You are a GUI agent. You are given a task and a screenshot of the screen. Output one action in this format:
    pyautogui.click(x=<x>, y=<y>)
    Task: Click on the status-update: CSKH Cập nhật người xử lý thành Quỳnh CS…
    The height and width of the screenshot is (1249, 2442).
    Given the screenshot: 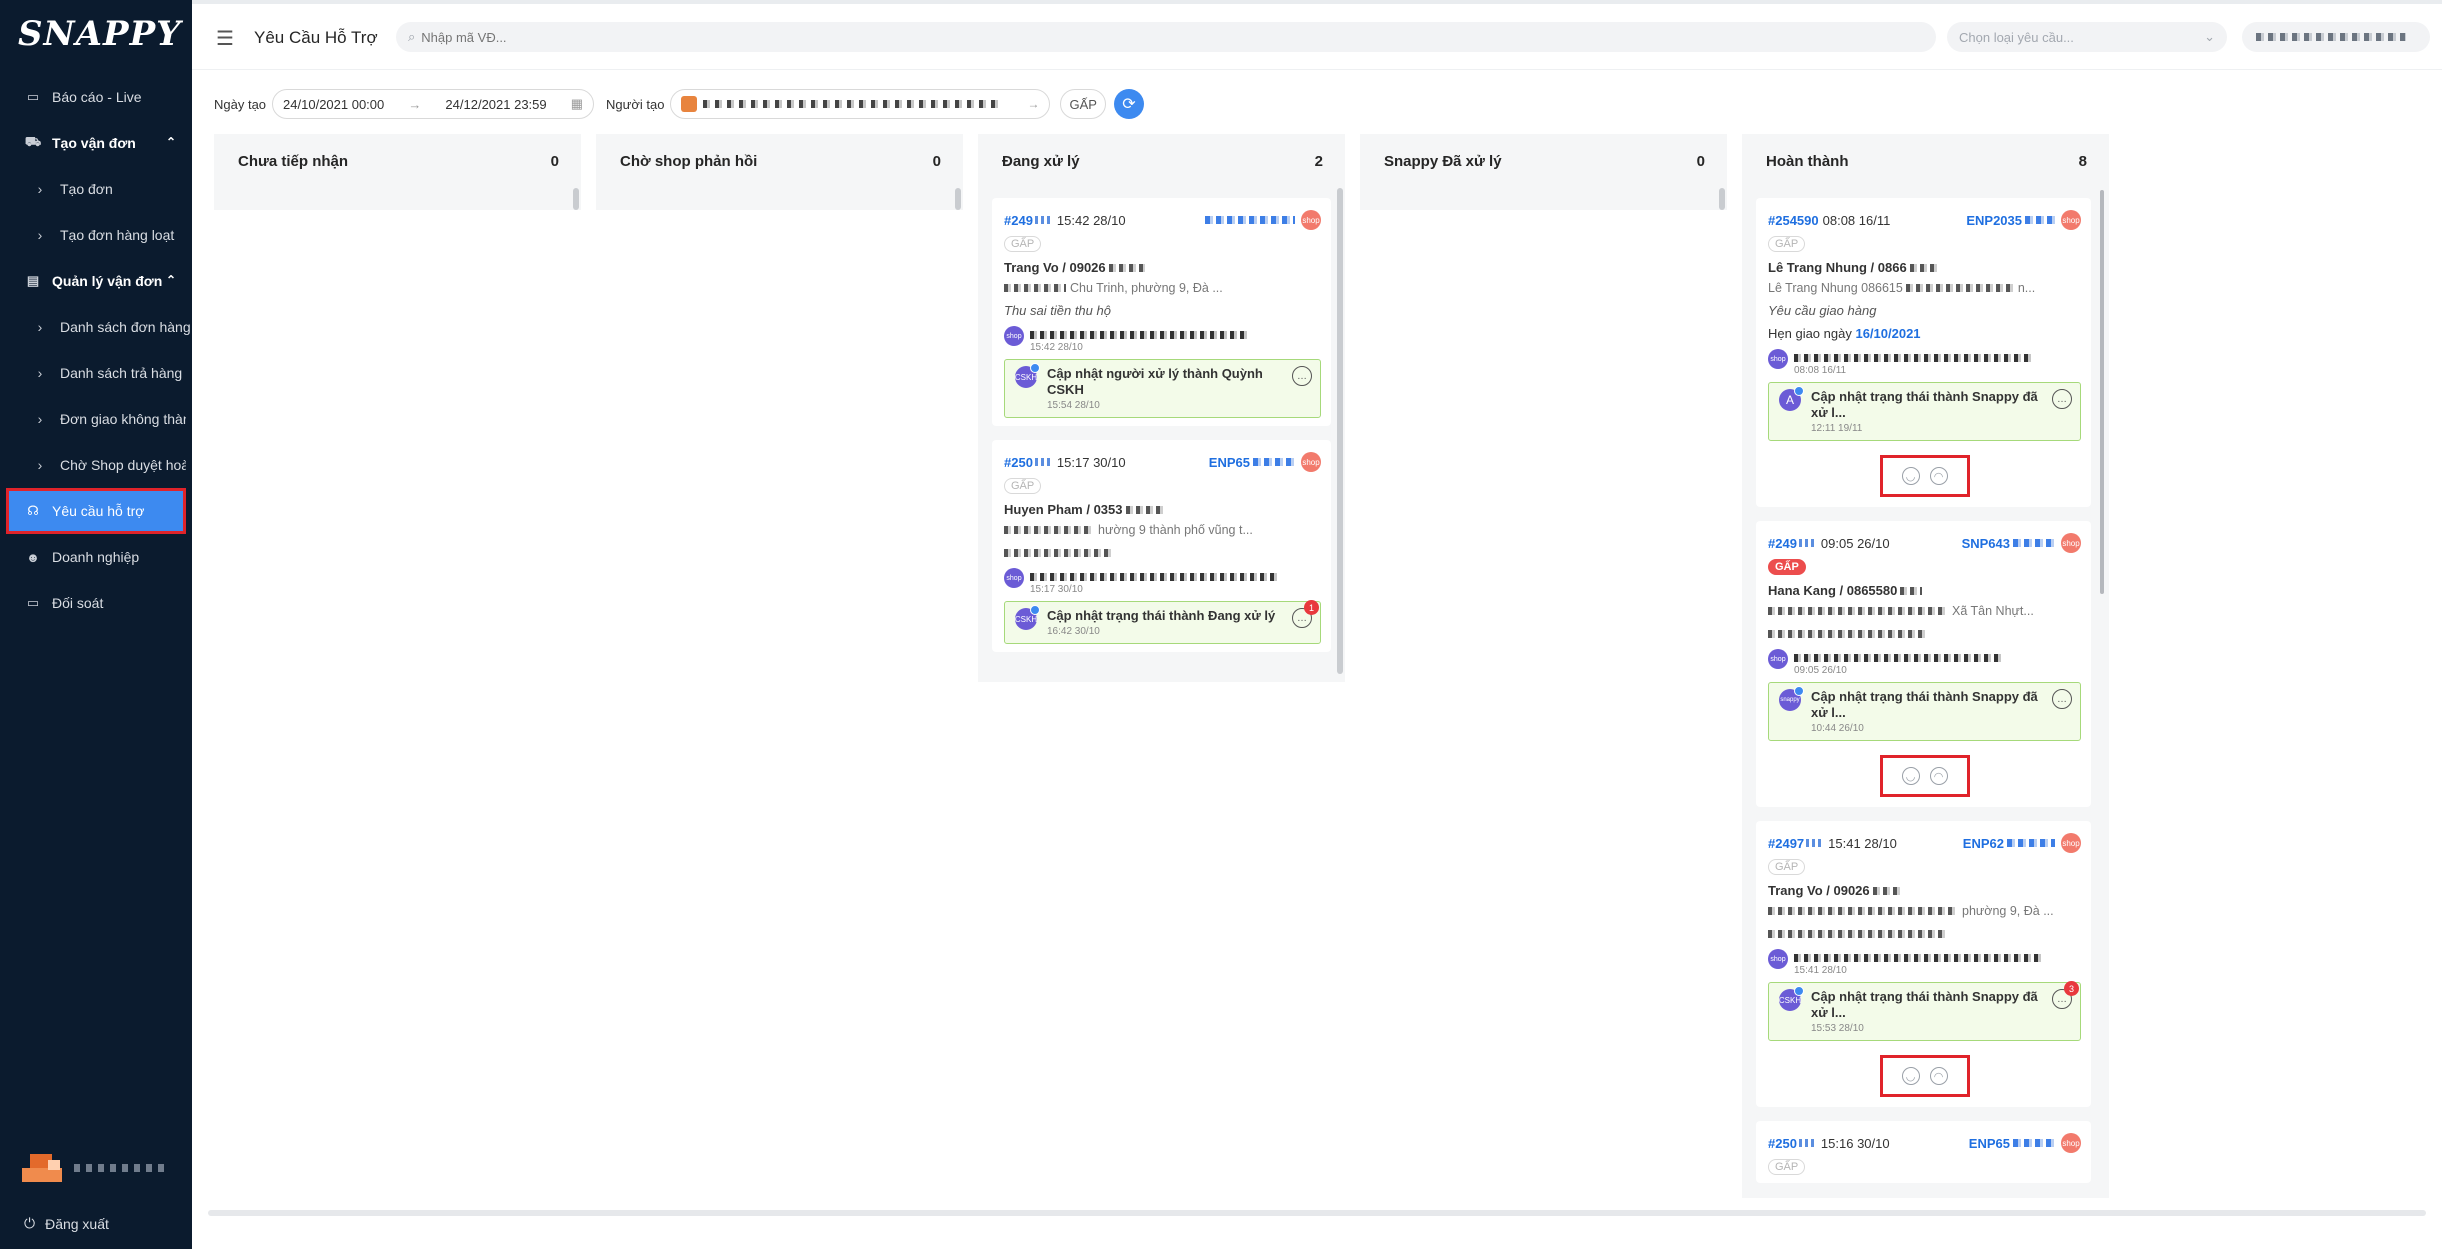 What is the action you would take?
    pyautogui.click(x=1162, y=388)
    